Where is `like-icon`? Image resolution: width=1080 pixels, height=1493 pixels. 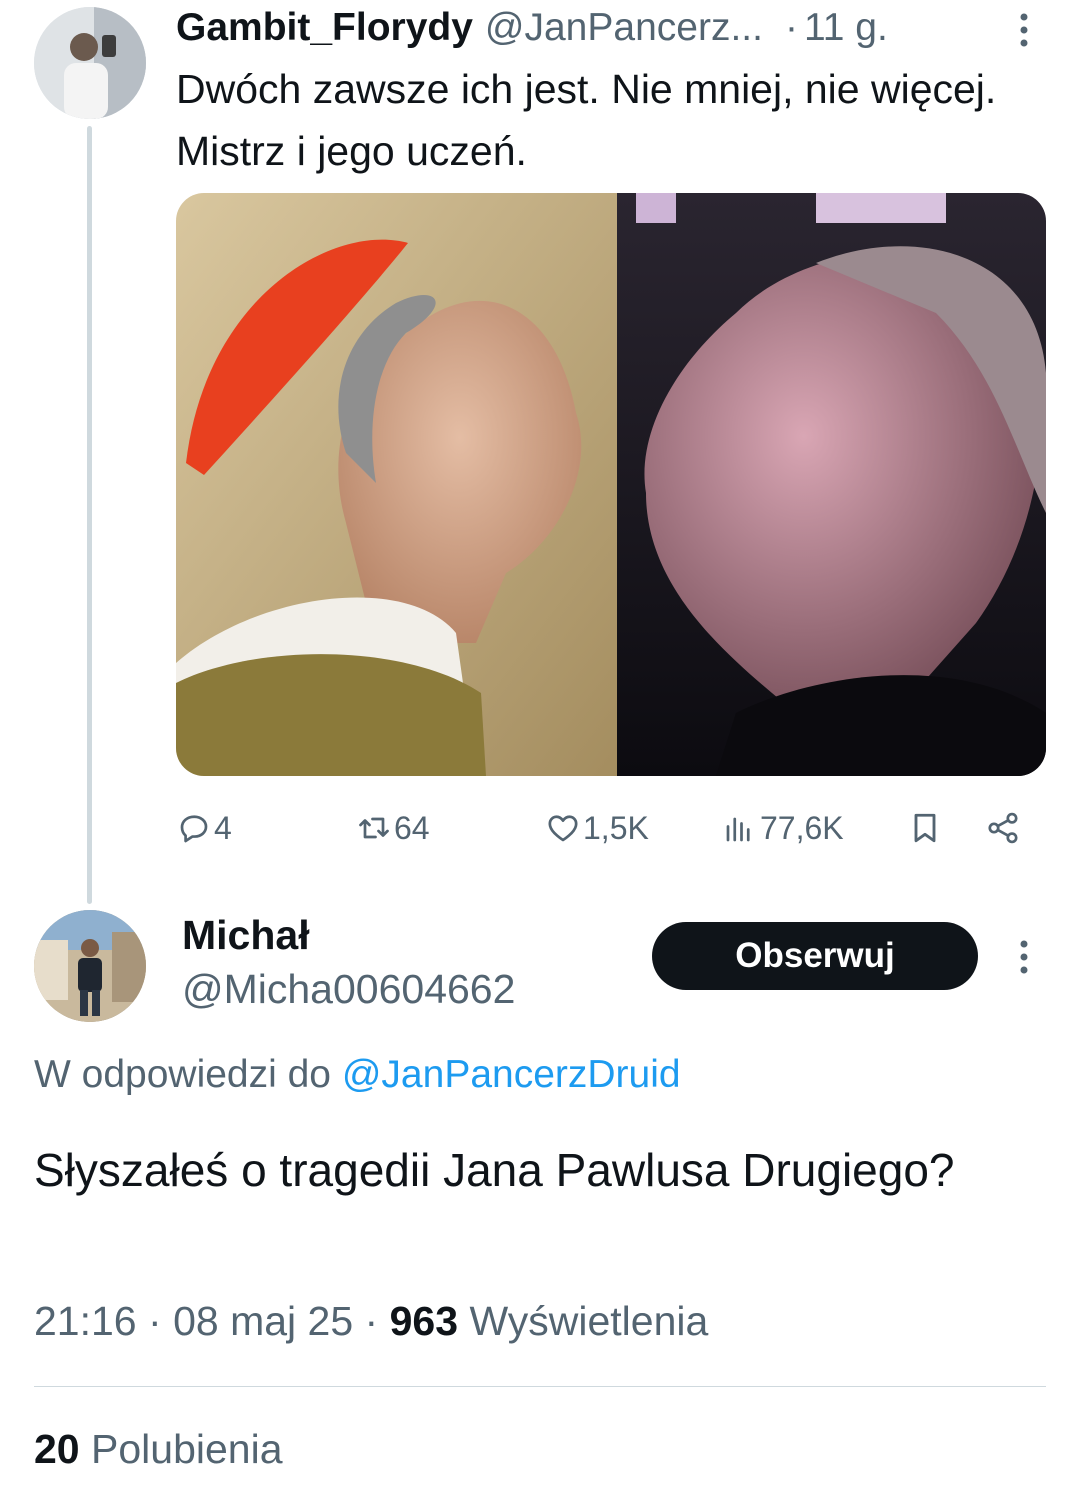 like-icon is located at coordinates (563, 828).